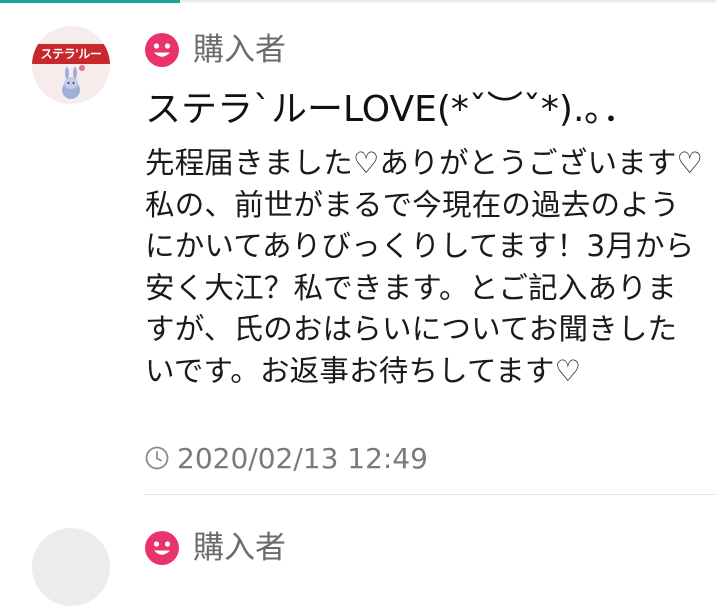 This screenshot has width=716, height=606. Describe the element at coordinates (71, 567) in the screenshot. I see `avatar` at that location.